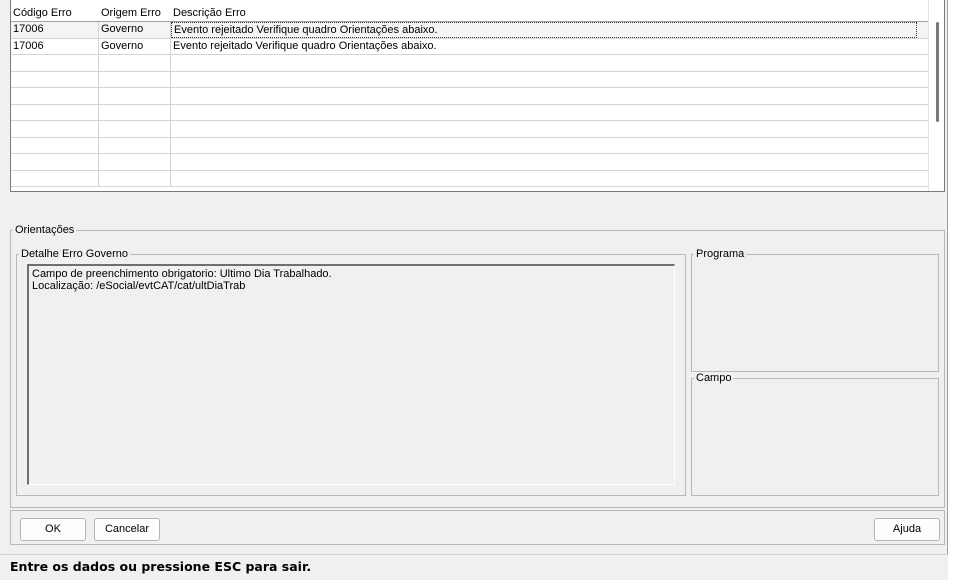 The height and width of the screenshot is (588, 962). I want to click on campo-legend: Campo, so click(714, 378).